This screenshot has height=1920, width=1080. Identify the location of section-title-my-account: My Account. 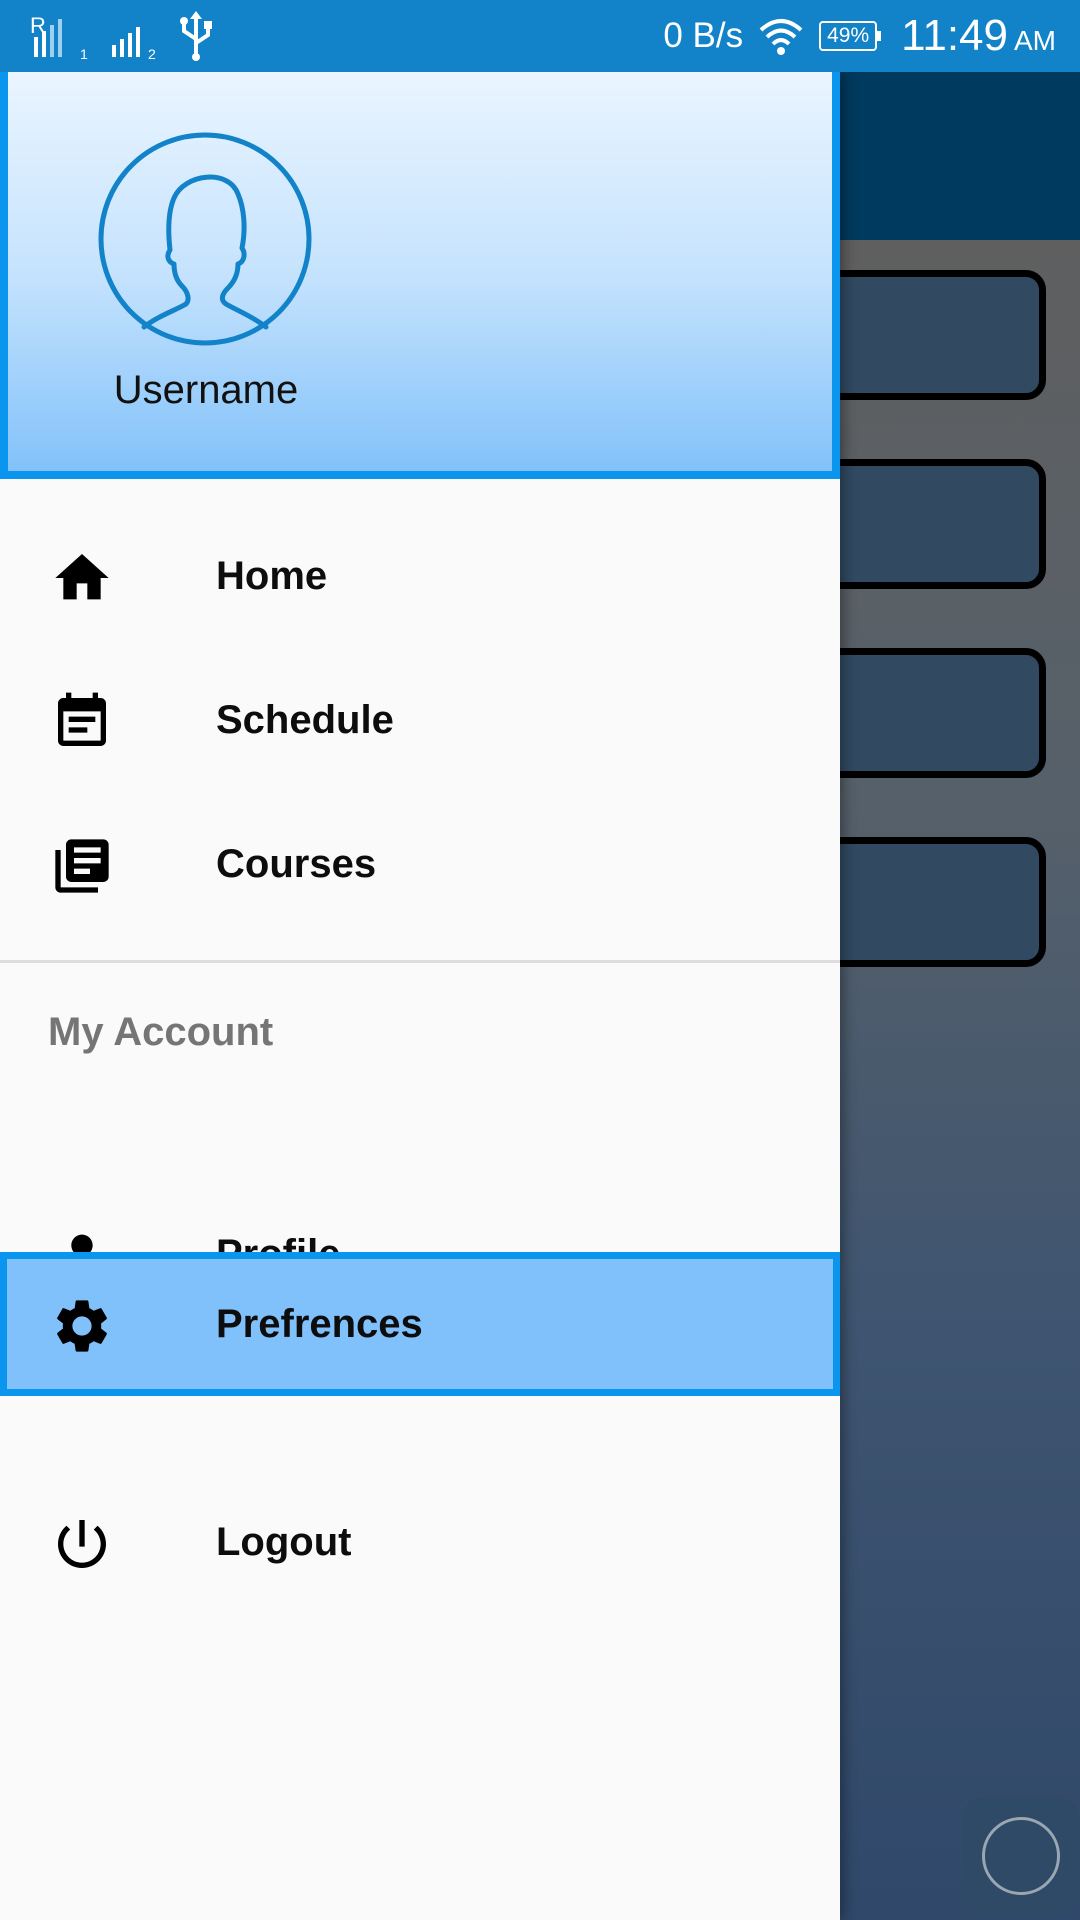
(161, 1032).